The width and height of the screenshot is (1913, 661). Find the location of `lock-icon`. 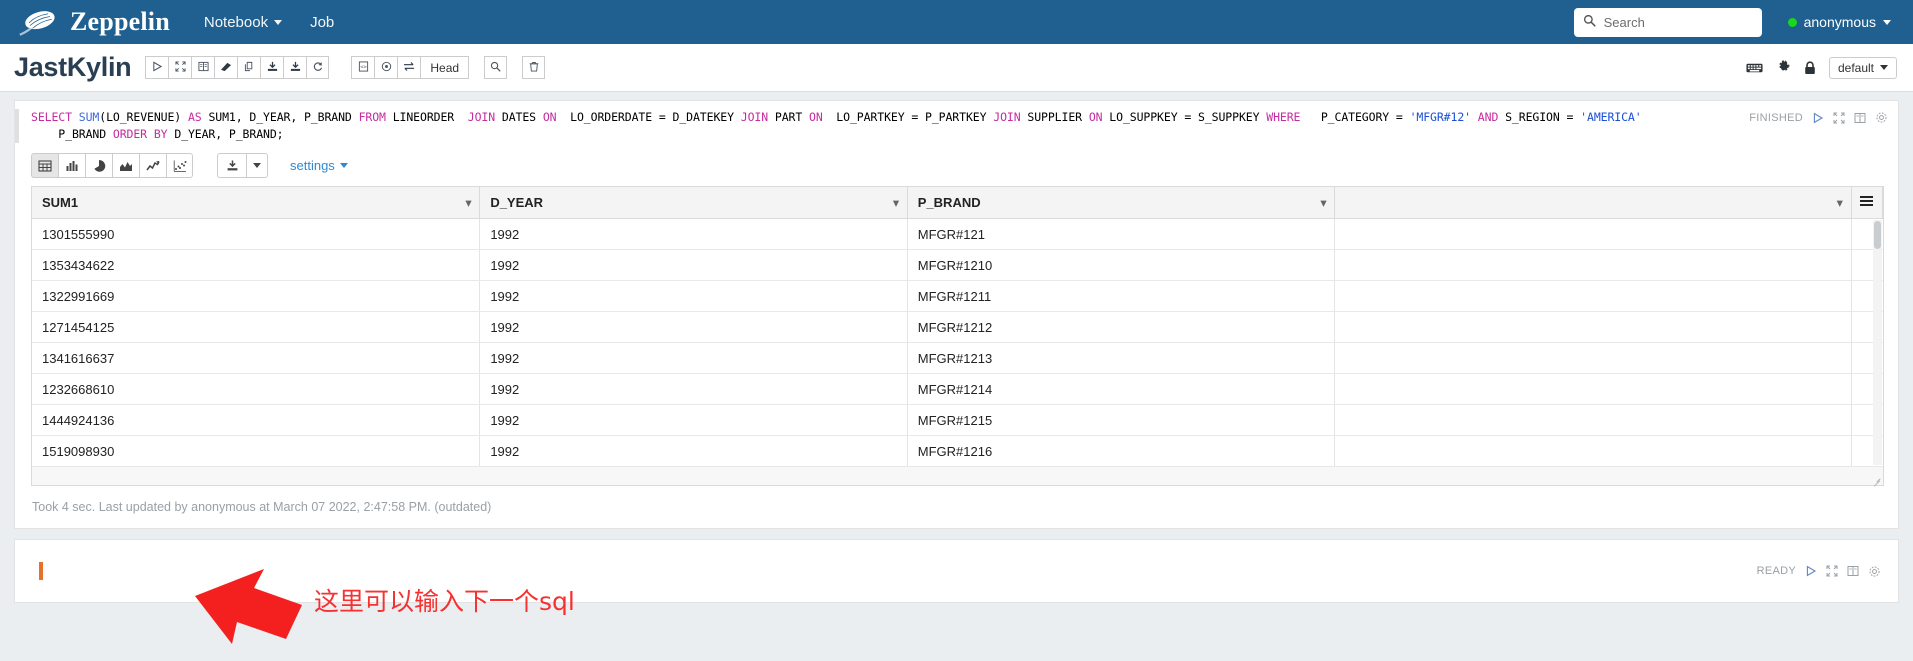

lock-icon is located at coordinates (1810, 67).